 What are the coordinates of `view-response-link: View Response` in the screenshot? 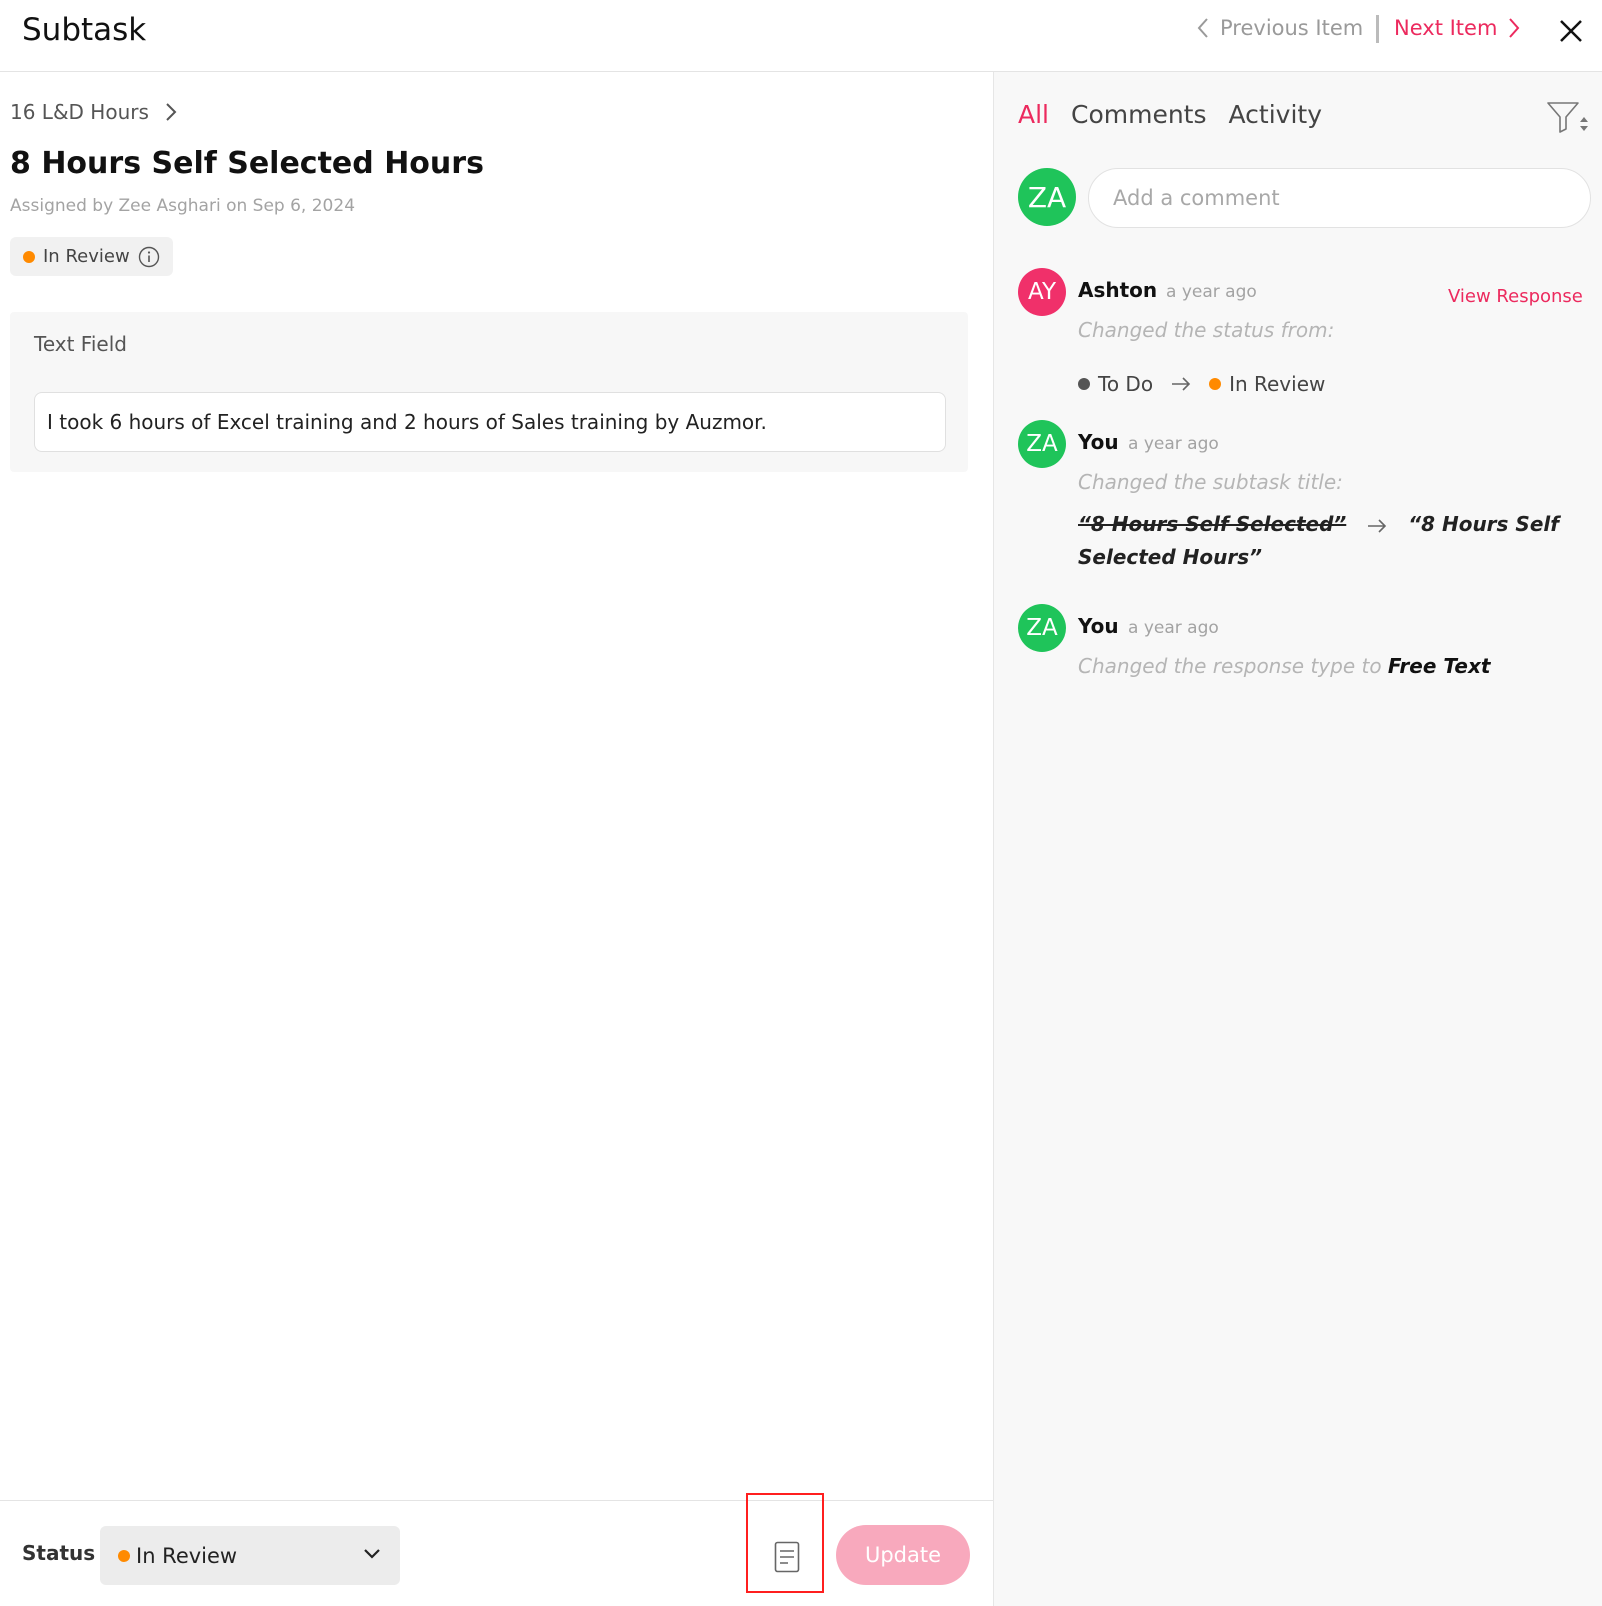 It's located at (1515, 296).